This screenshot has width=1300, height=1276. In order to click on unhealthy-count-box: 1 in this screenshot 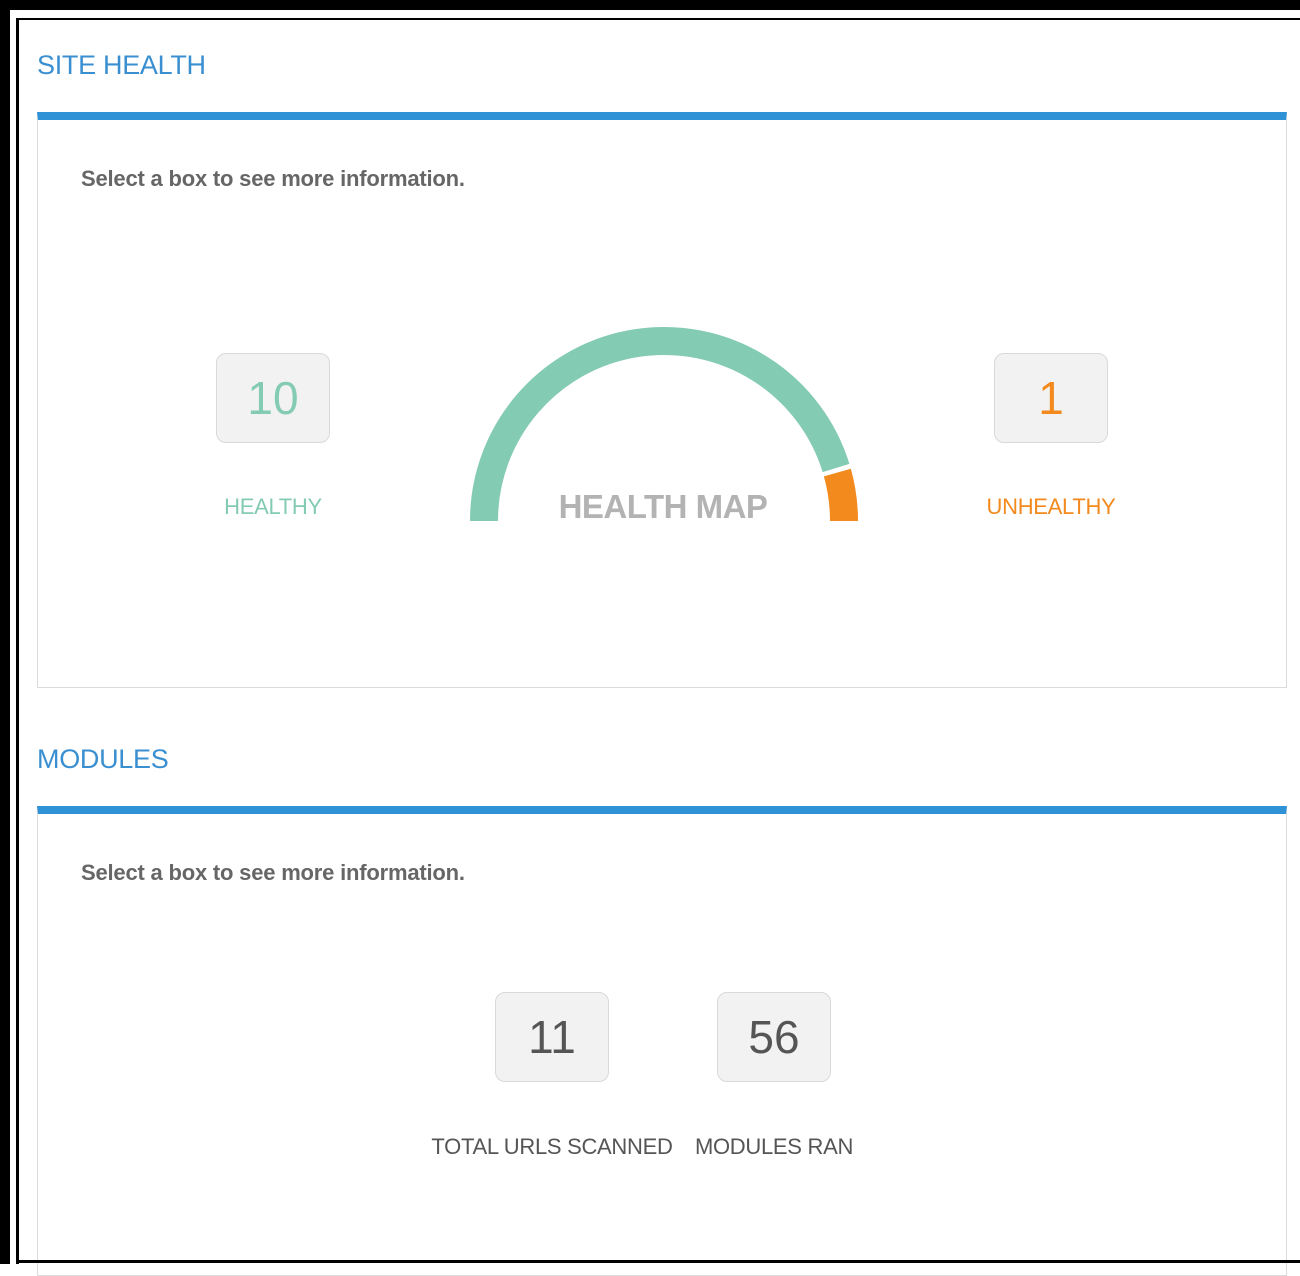, I will do `click(1051, 398)`.